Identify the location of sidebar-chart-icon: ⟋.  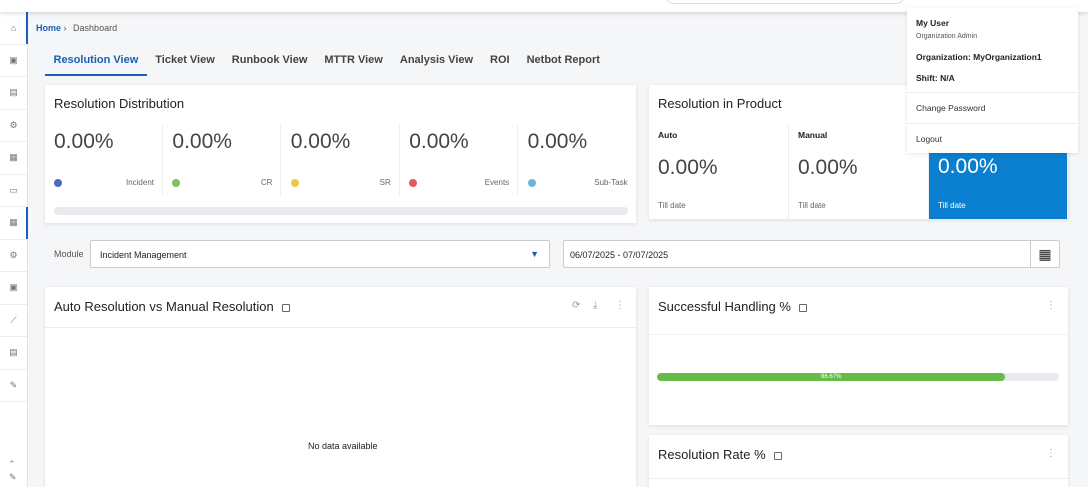
(13, 321).